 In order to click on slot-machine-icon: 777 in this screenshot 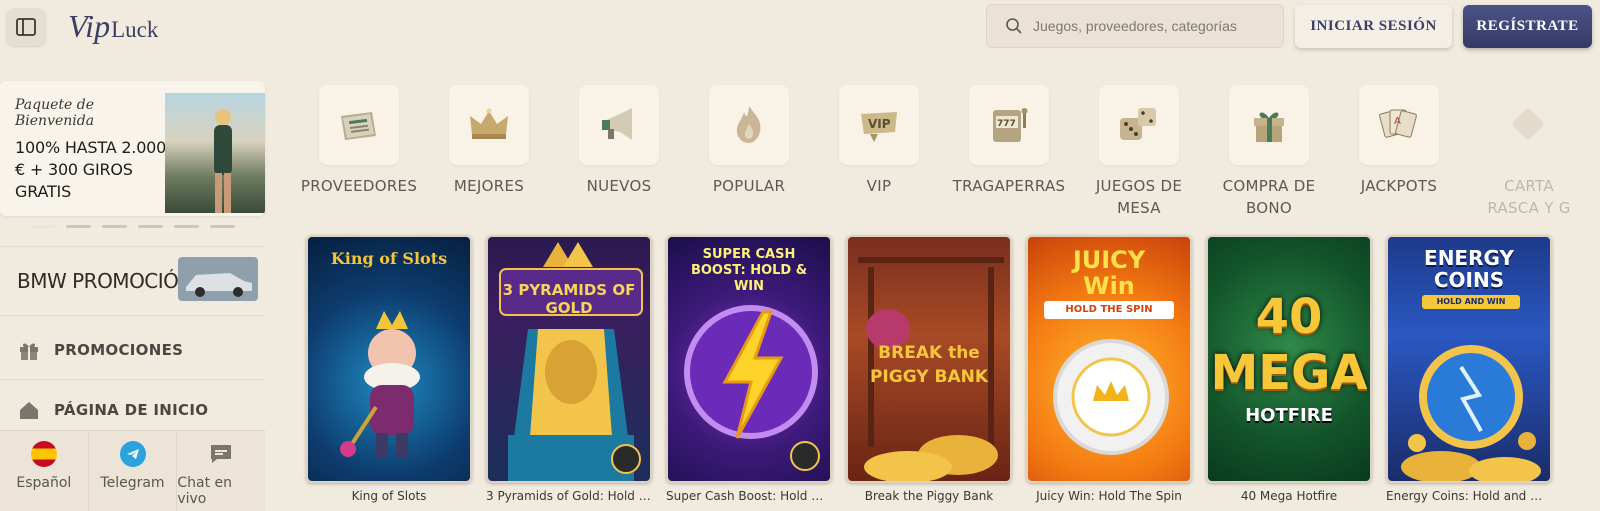, I will do `click(1010, 125)`.